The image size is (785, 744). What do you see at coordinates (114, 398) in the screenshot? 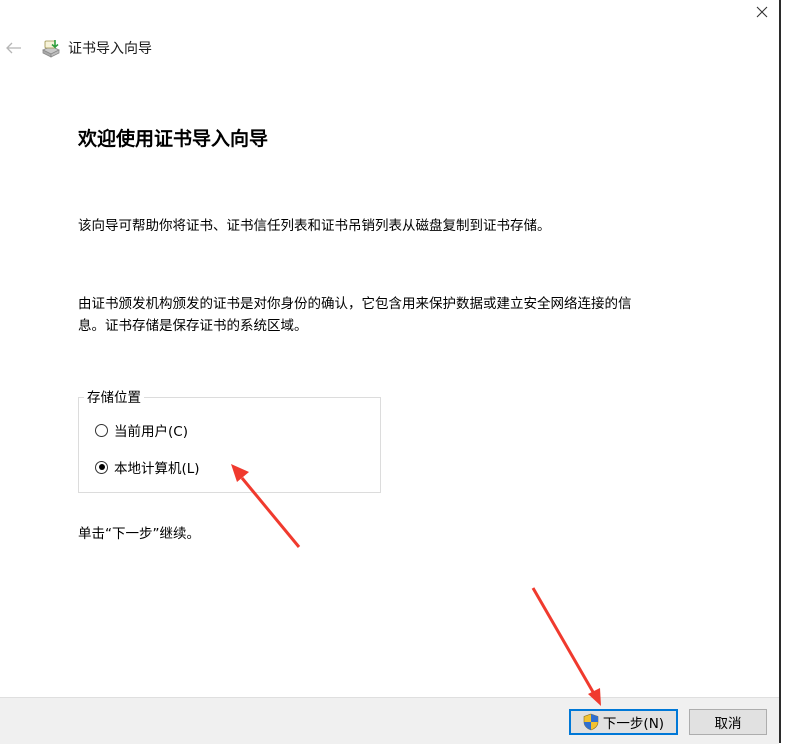
I see `store-location-legend: 存储位置` at bounding box center [114, 398].